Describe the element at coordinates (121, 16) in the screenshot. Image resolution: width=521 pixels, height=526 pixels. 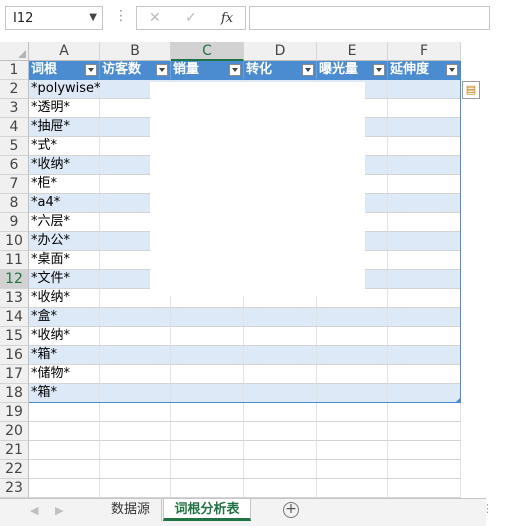
I see `more-options-icon: ⋮` at that location.